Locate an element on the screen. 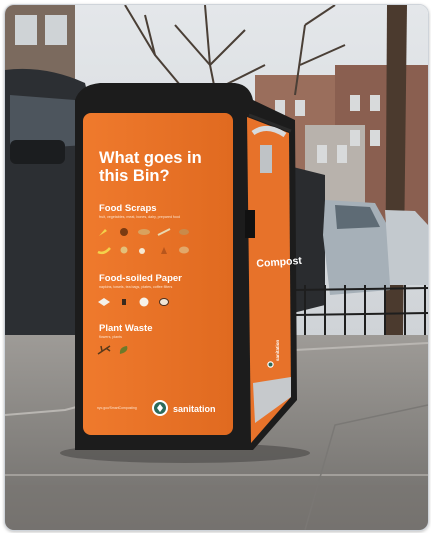  coffee-filter-icon is located at coordinates (164, 302).